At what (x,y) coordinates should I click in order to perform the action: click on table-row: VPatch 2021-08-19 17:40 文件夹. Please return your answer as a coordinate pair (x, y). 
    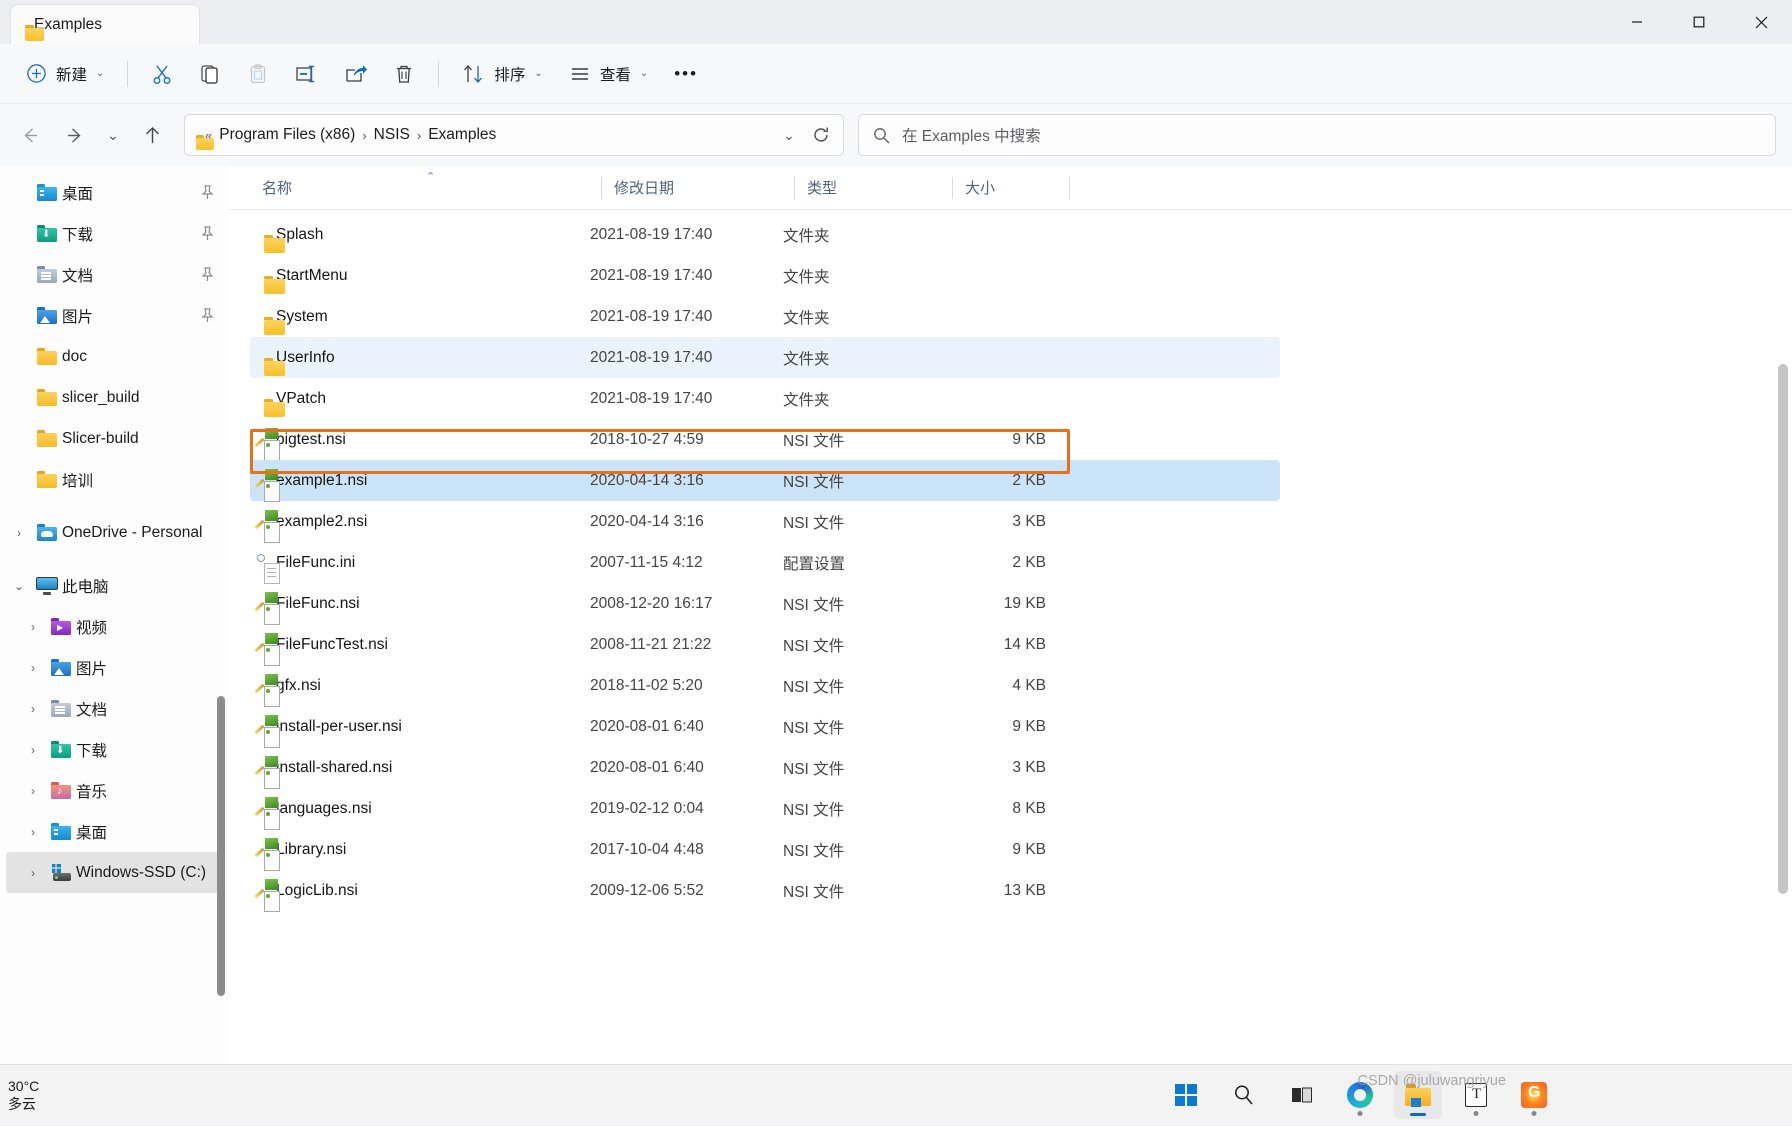
    Looking at the image, I should click on (765, 398).